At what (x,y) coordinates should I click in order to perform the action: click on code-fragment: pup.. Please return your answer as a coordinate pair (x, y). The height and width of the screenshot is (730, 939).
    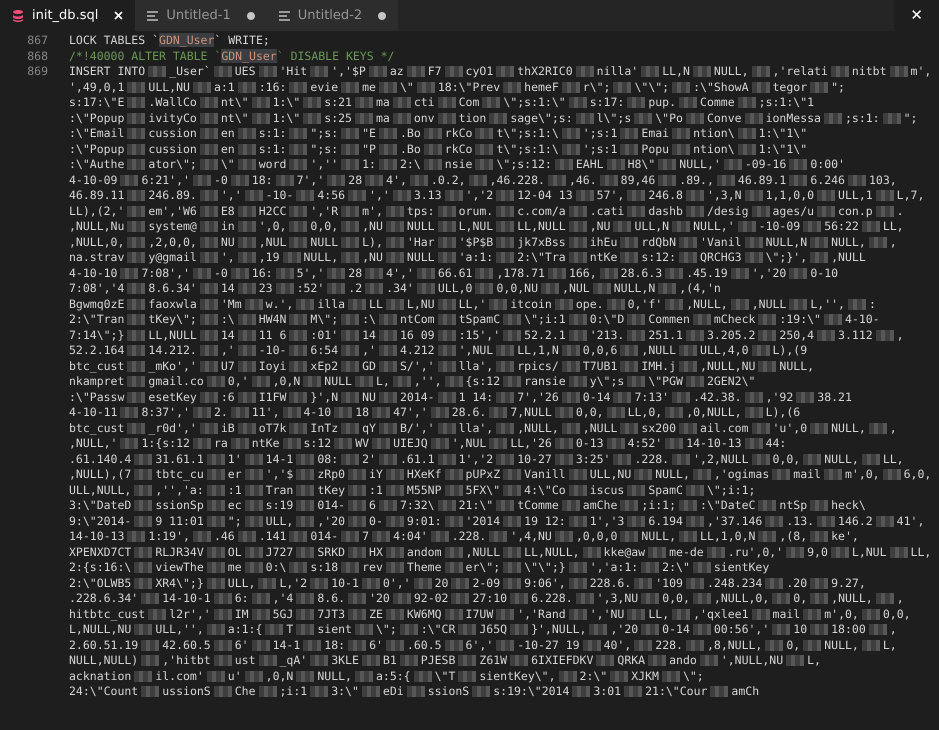
    Looking at the image, I should click on (662, 102).